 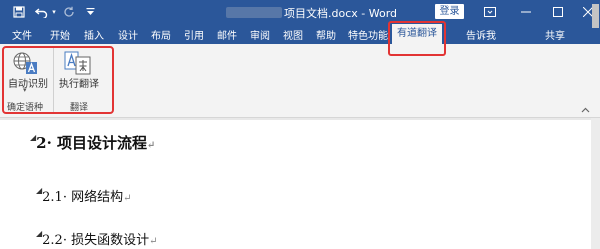 I want to click on highlight-box-tab, so click(x=417, y=38).